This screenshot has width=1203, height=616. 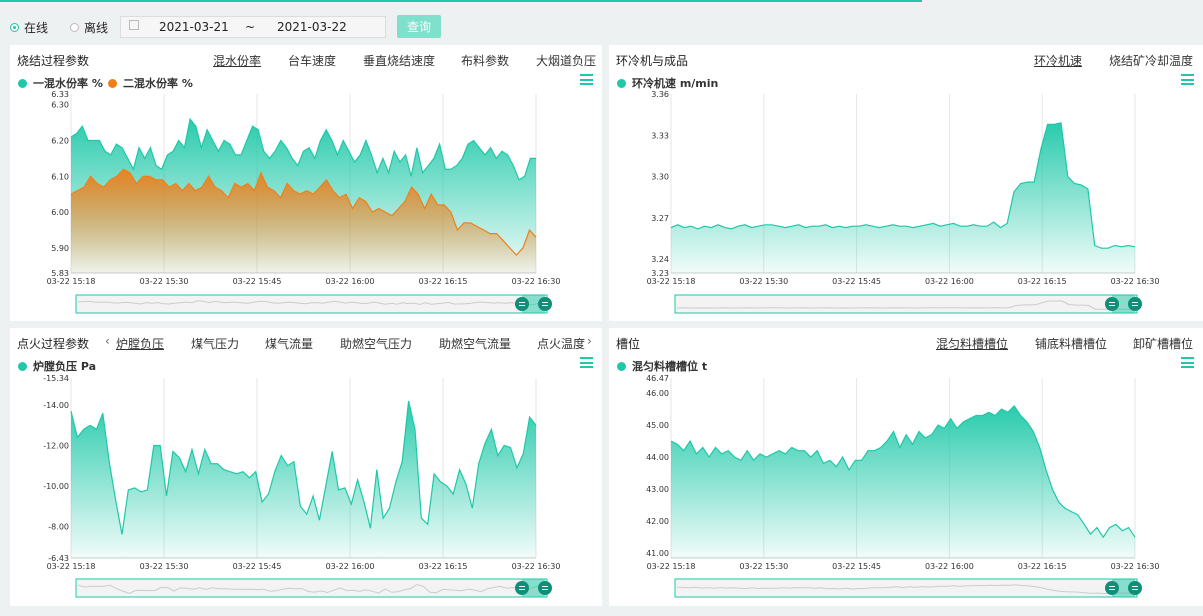 I want to click on offline-radio: 离线, so click(x=89, y=27).